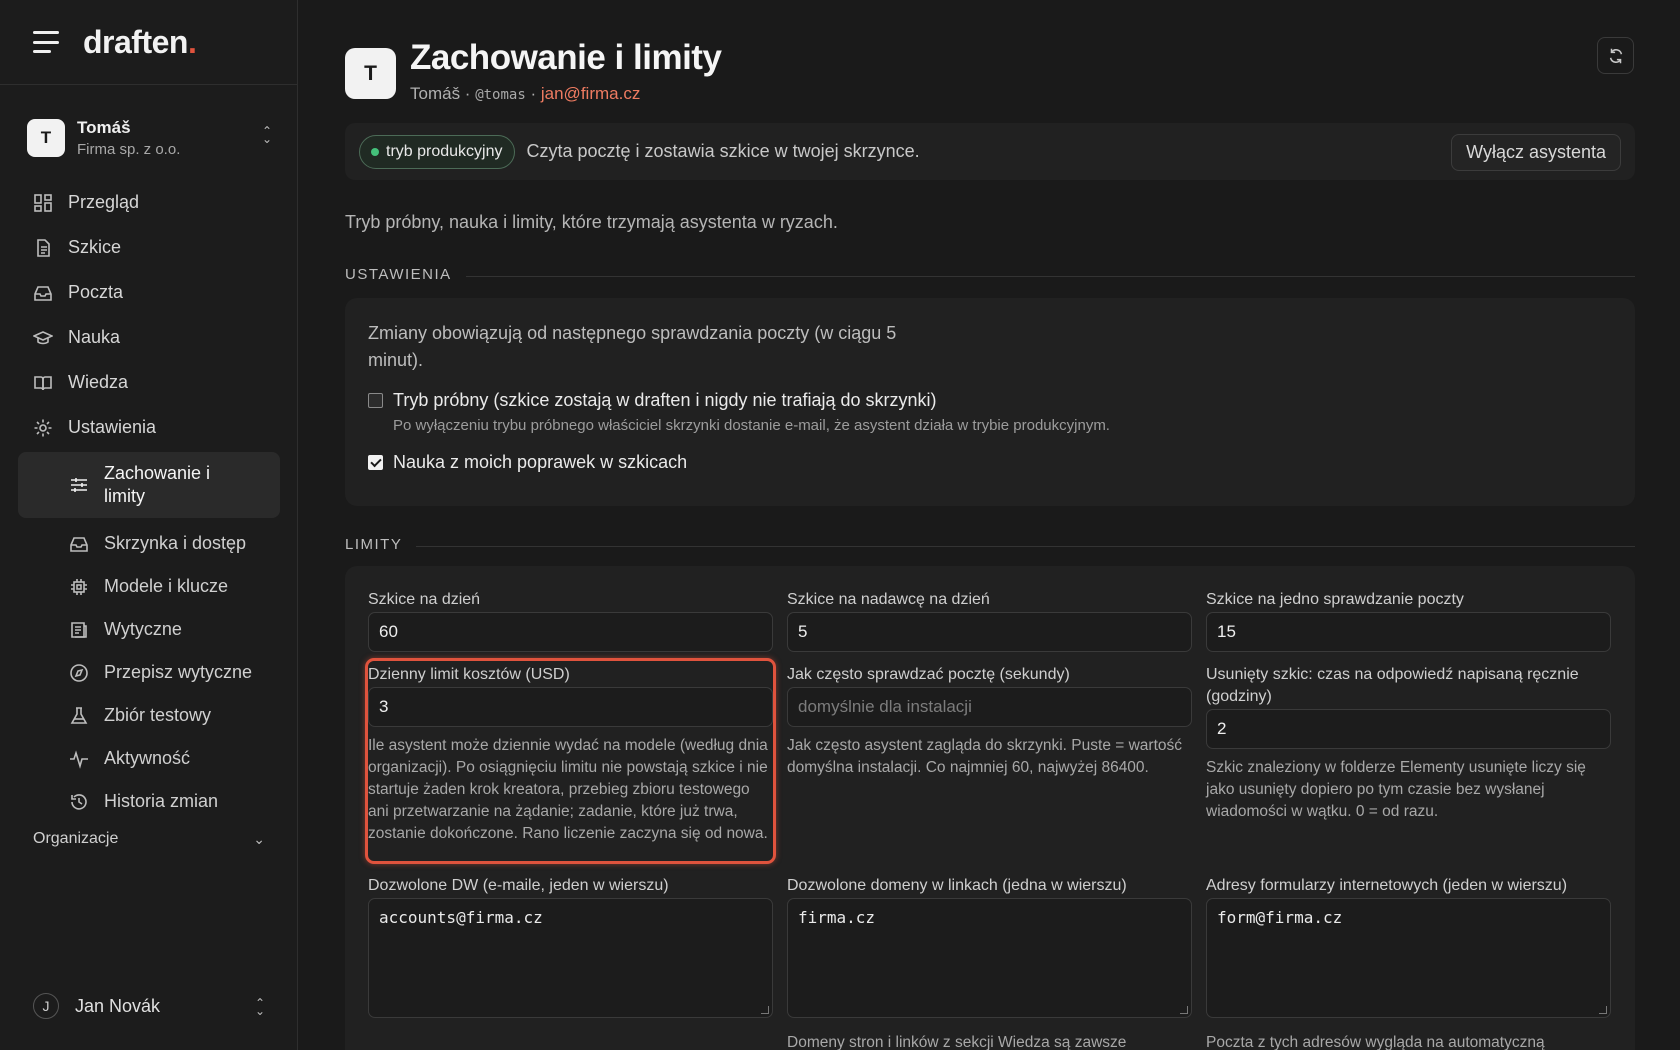 The image size is (1680, 1050). I want to click on account-name: Tomáš, so click(104, 127).